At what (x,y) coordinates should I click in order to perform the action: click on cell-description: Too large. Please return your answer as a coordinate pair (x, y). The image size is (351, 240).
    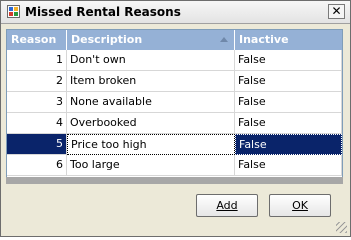
    Looking at the image, I should click on (151, 165).